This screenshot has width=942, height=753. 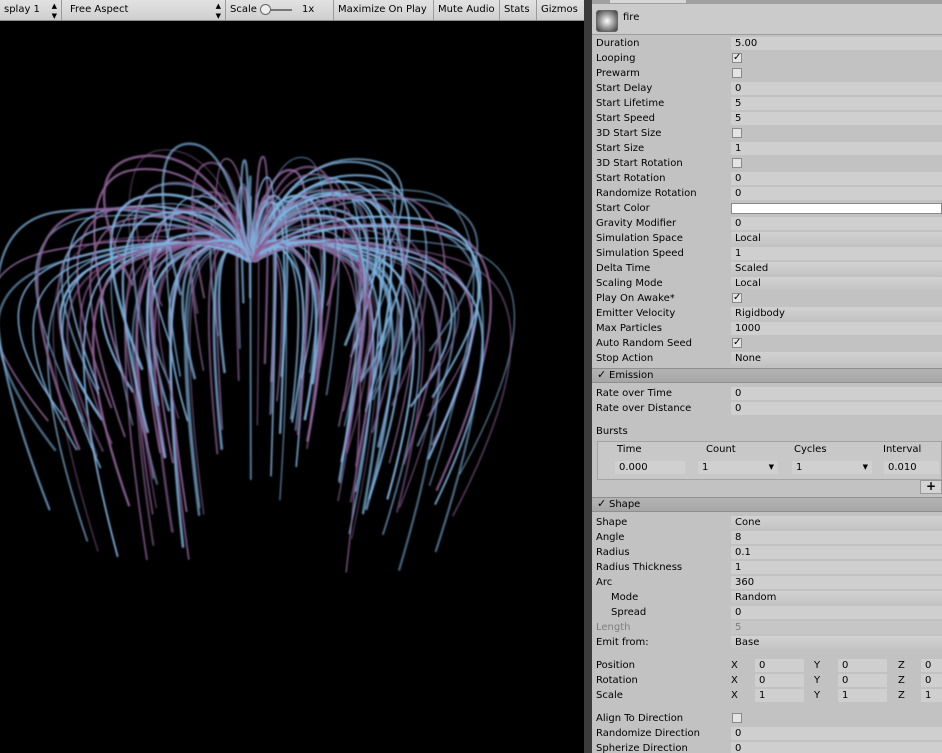 I want to click on property-label: Start Color, so click(x=623, y=208).